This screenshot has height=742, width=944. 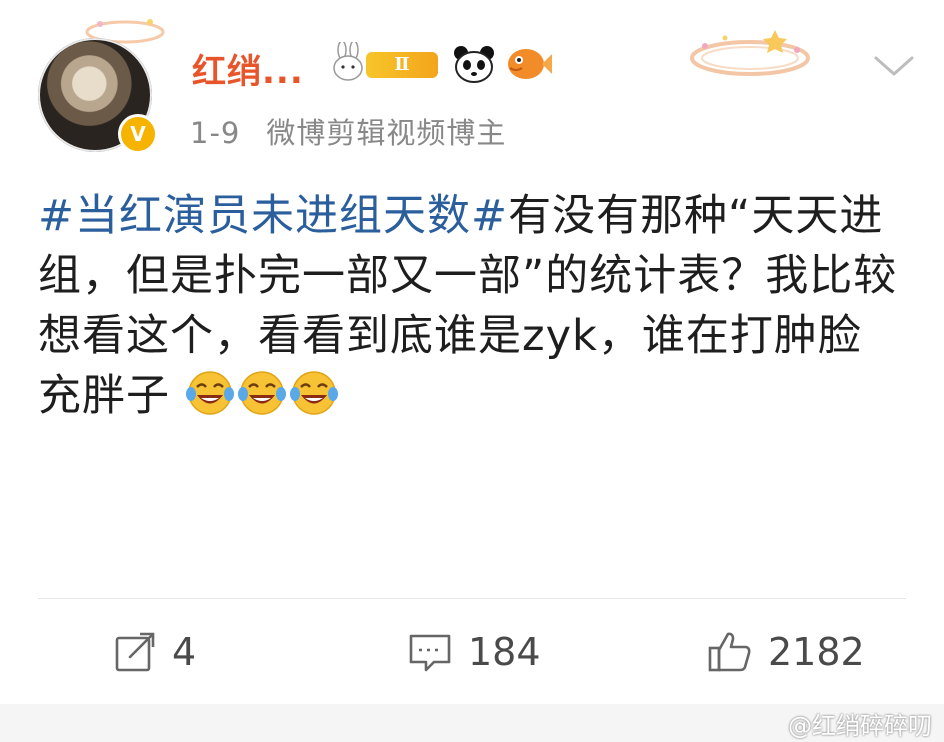 I want to click on post-meta: 1-9 微博剪辑视频博主, so click(x=361, y=131).